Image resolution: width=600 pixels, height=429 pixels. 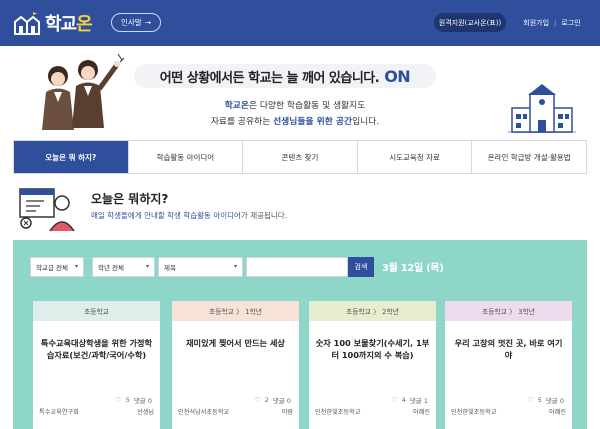 What do you see at coordinates (372, 349) in the screenshot?
I see `card-title: 숫자 100 보물찾기(수세기, 1부터 100까지의 수 복습)` at bounding box center [372, 349].